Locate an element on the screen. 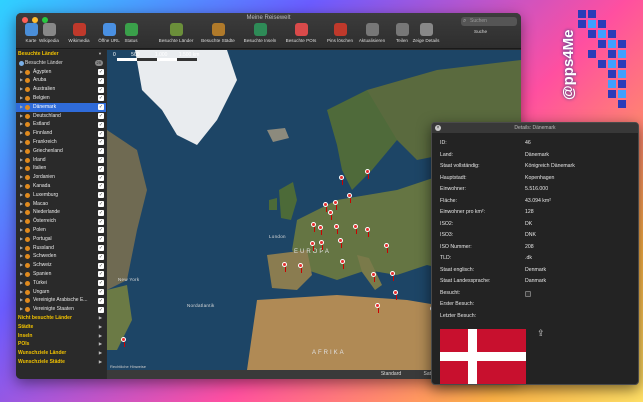  map-type-standard: Standard is located at coordinates (391, 374).